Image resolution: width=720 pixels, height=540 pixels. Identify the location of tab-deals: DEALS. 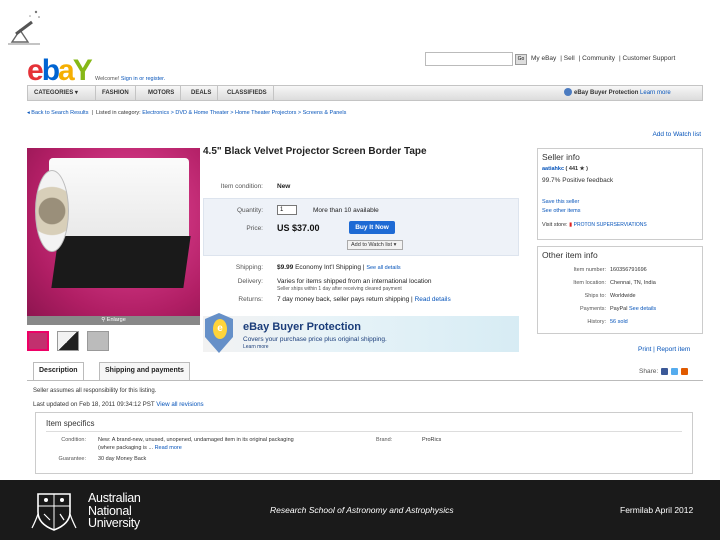
(202, 93).